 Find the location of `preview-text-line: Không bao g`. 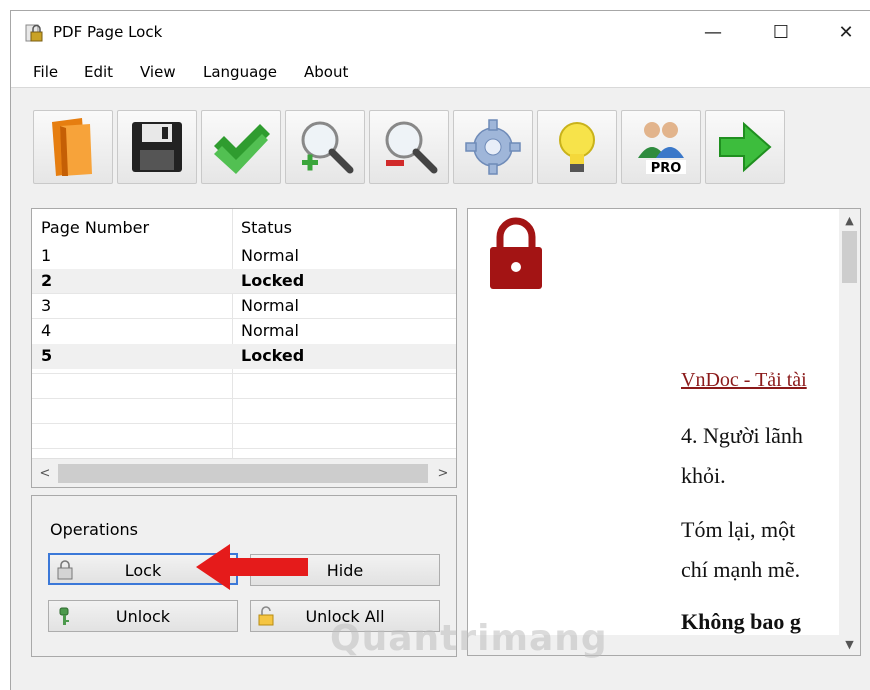

preview-text-line: Không bao g is located at coordinates (741, 621).